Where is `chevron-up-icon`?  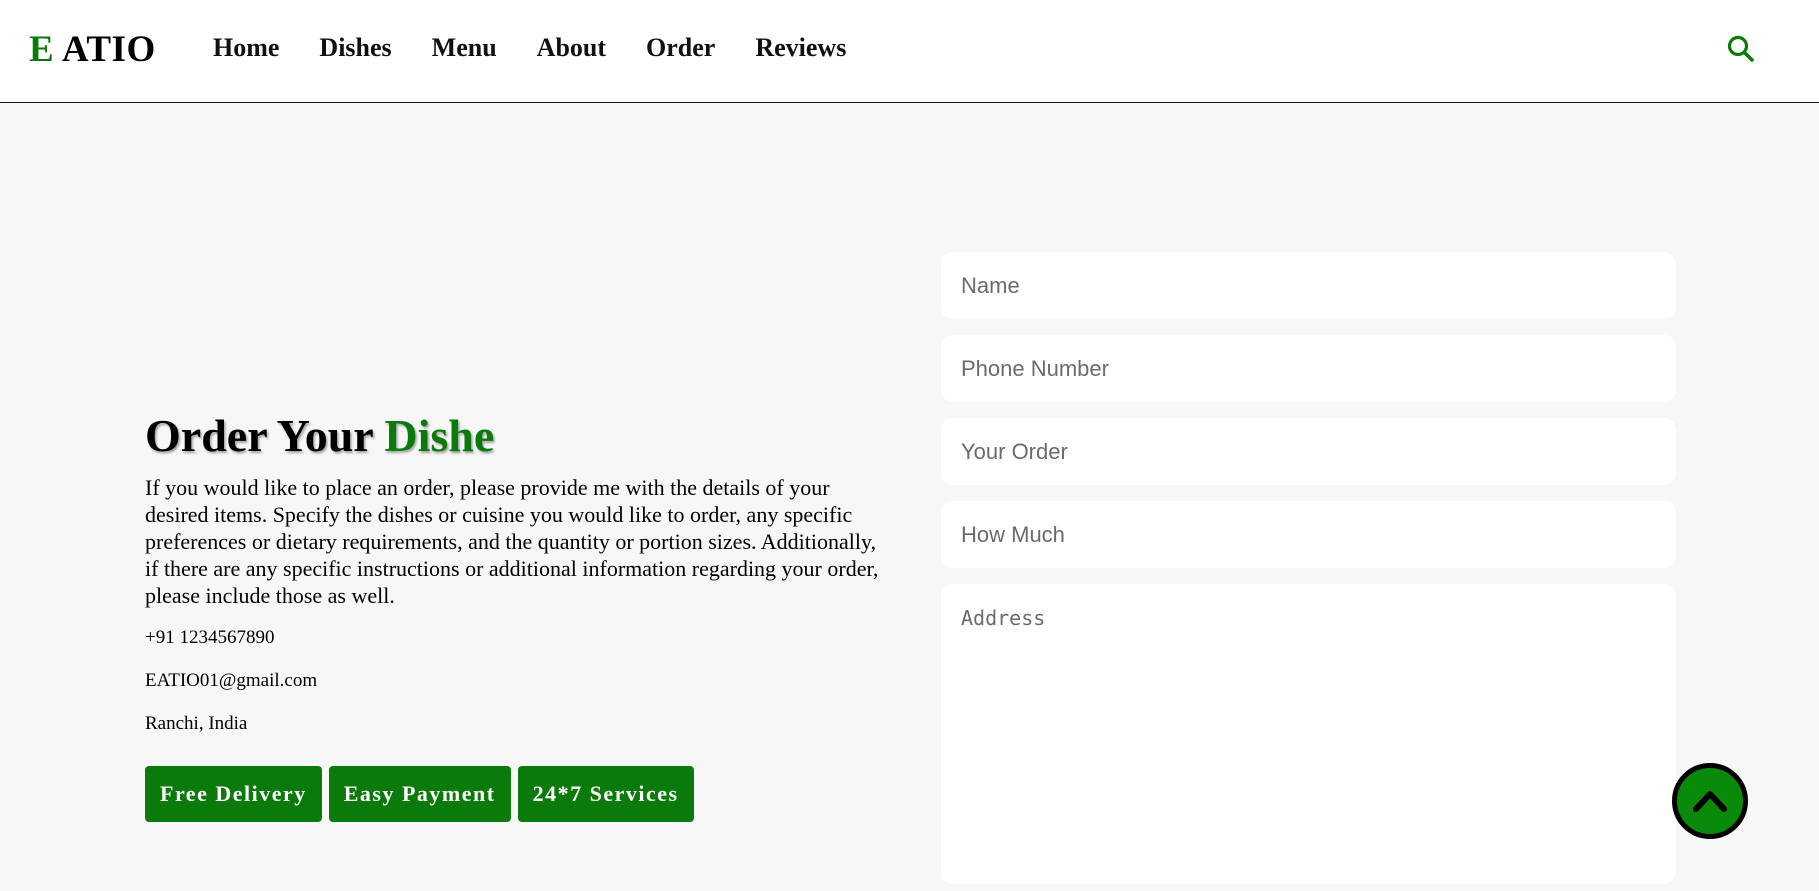
chevron-up-icon is located at coordinates (1710, 801).